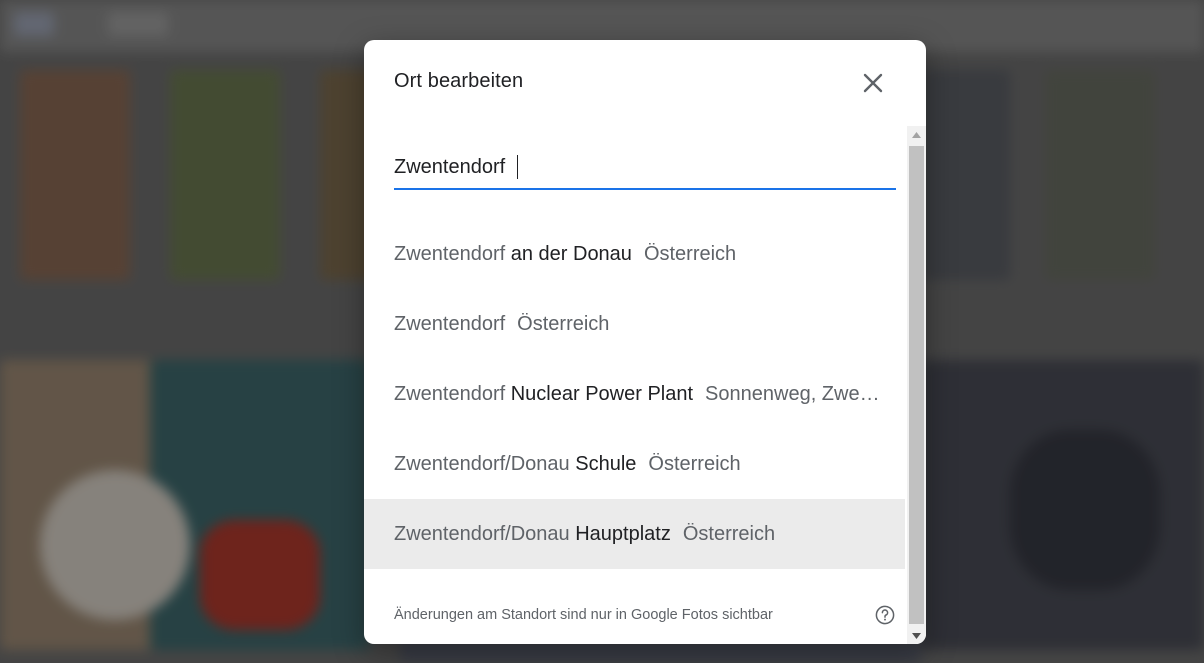 The image size is (1204, 663). Describe the element at coordinates (599, 393) in the screenshot. I see `suggestion-name-rest: Nuclear Power Plant` at that location.